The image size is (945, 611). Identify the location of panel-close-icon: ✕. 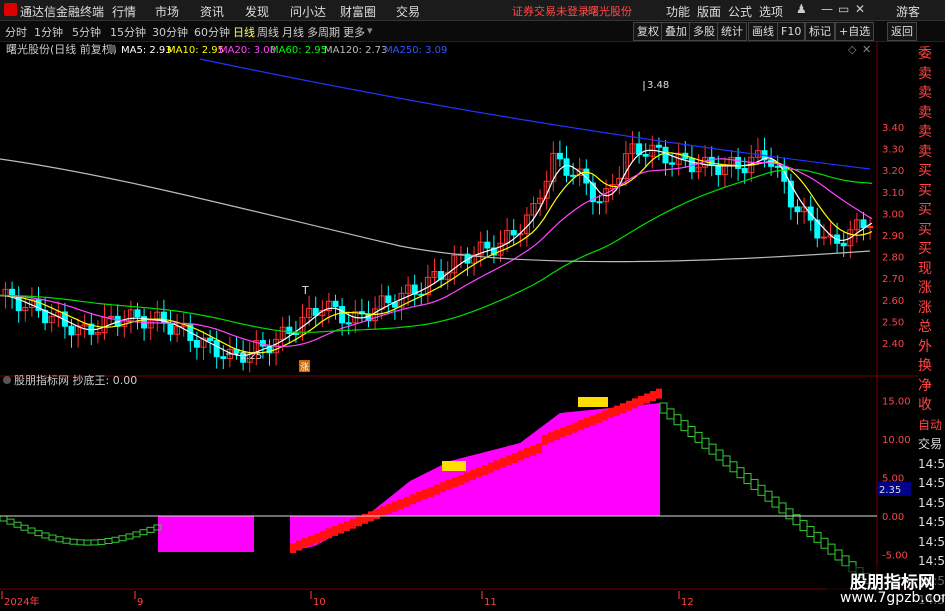
(866, 49).